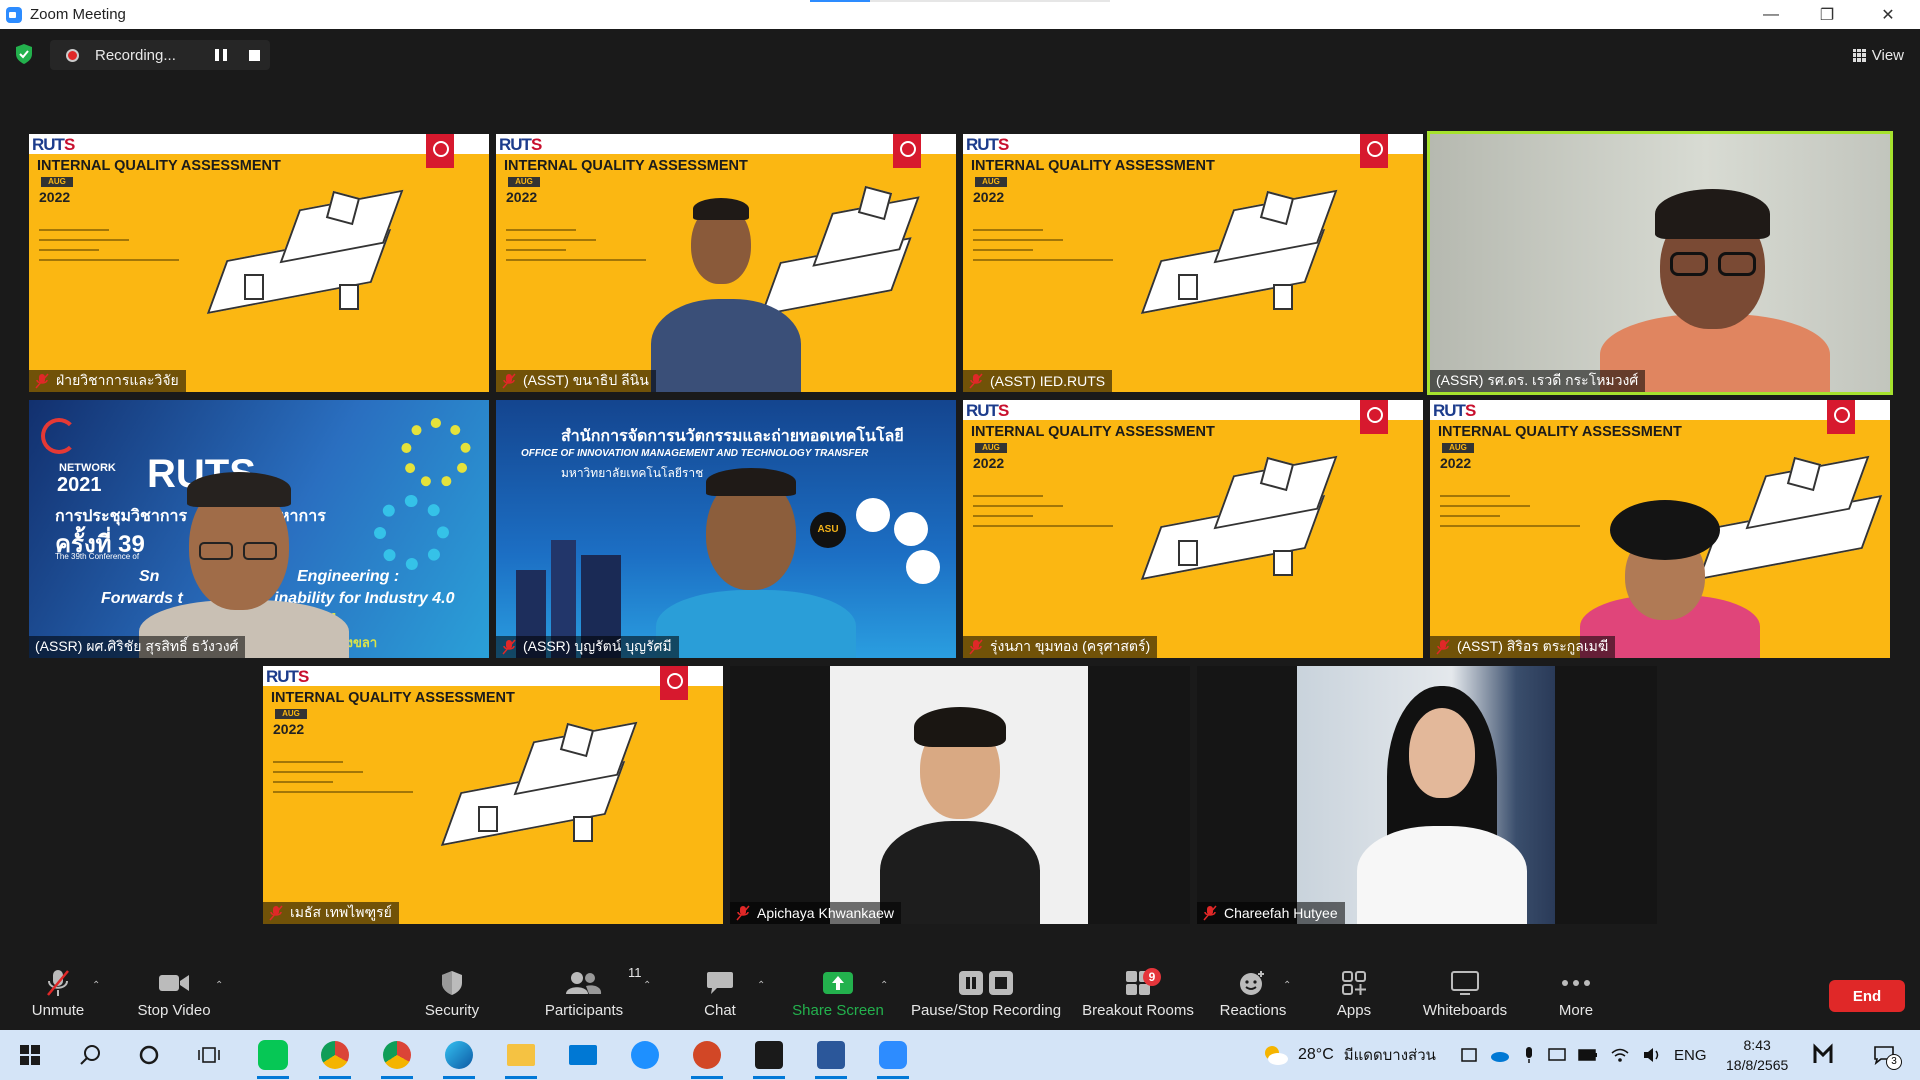 This screenshot has width=1920, height=1080. What do you see at coordinates (137, 646) in the screenshot?
I see `participant-name: (ASSR) ผศ.ศิริชัย สุรสิทธิ์ ธวังวงศ์` at bounding box center [137, 646].